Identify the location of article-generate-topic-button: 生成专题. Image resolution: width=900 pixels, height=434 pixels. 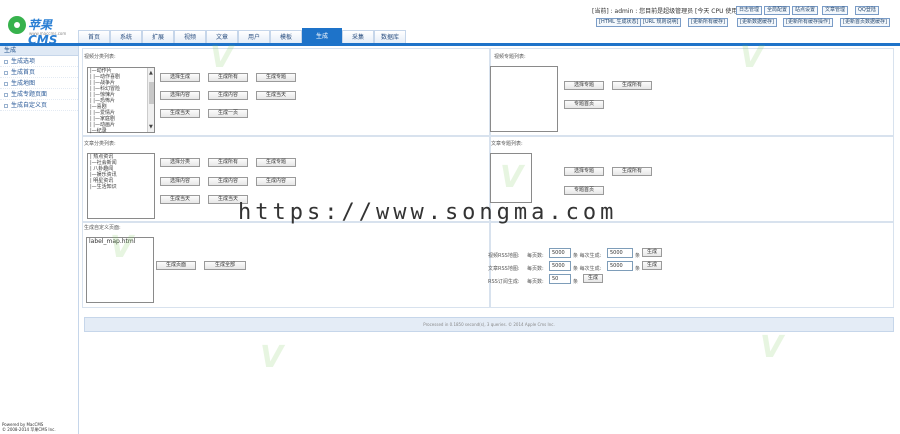
(276, 162).